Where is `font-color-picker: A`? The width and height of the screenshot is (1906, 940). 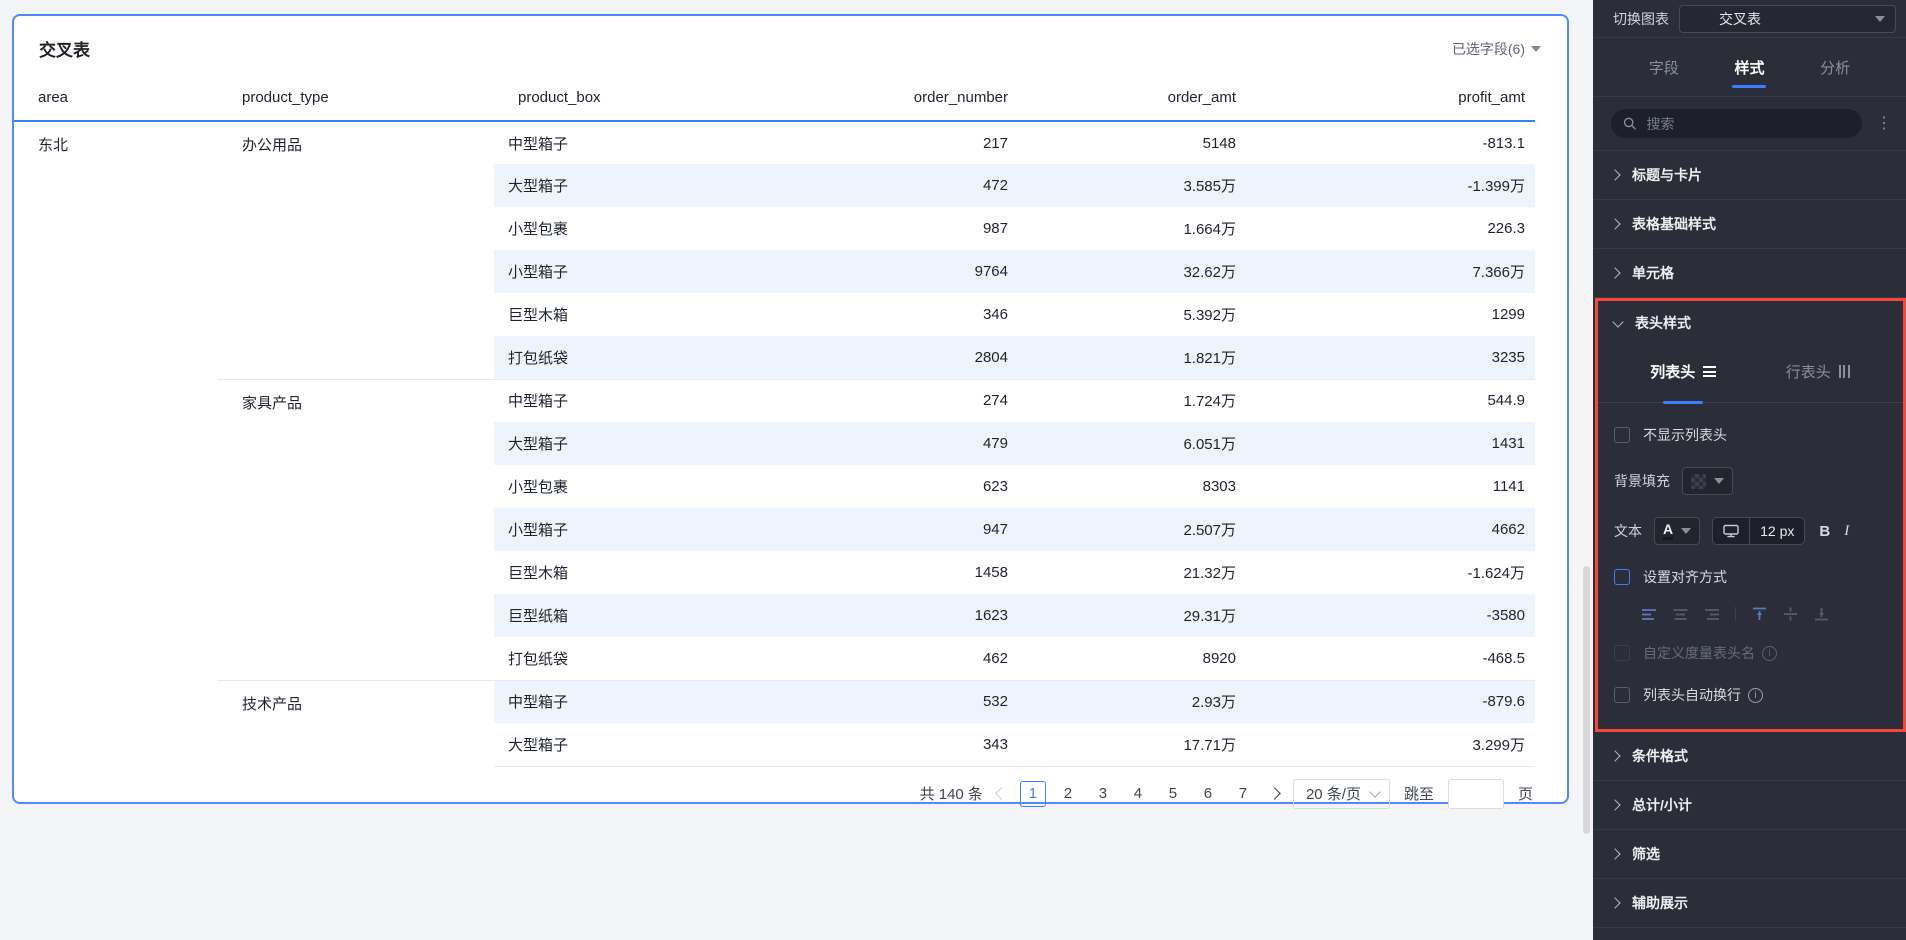
font-color-picker: A is located at coordinates (1677, 531).